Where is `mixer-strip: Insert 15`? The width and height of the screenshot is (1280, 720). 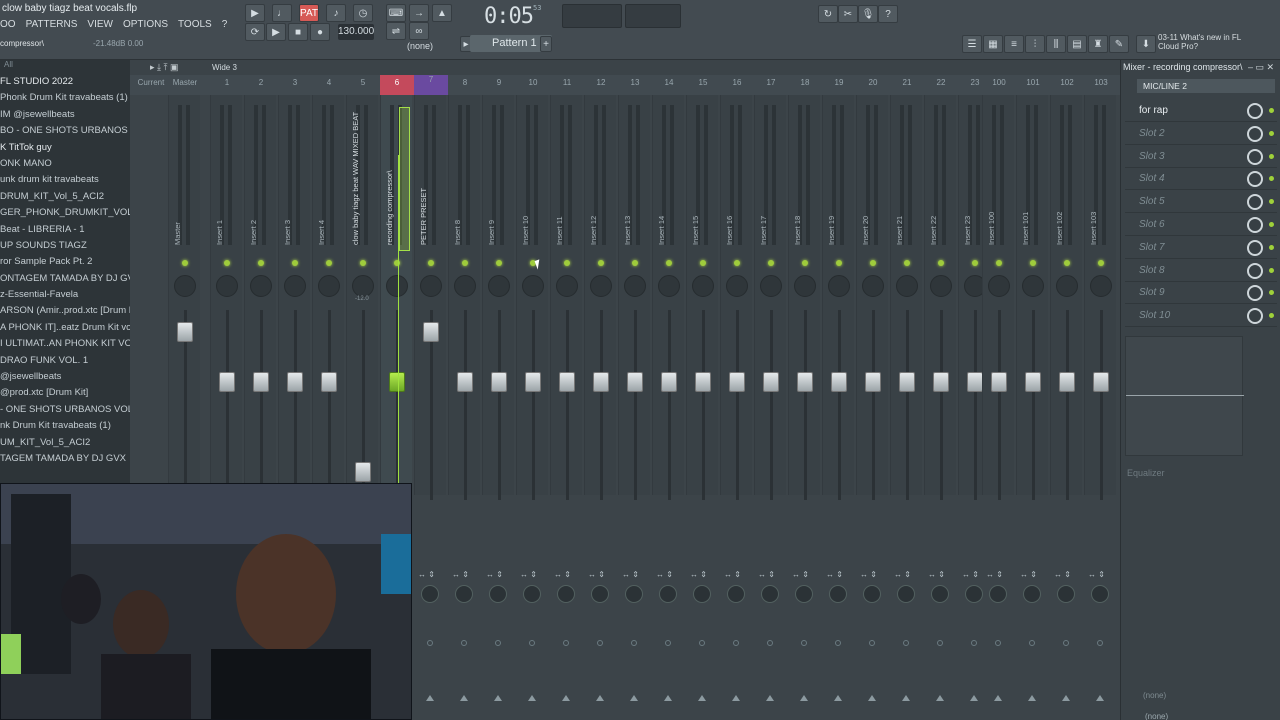 mixer-strip: Insert 15 is located at coordinates (702, 297).